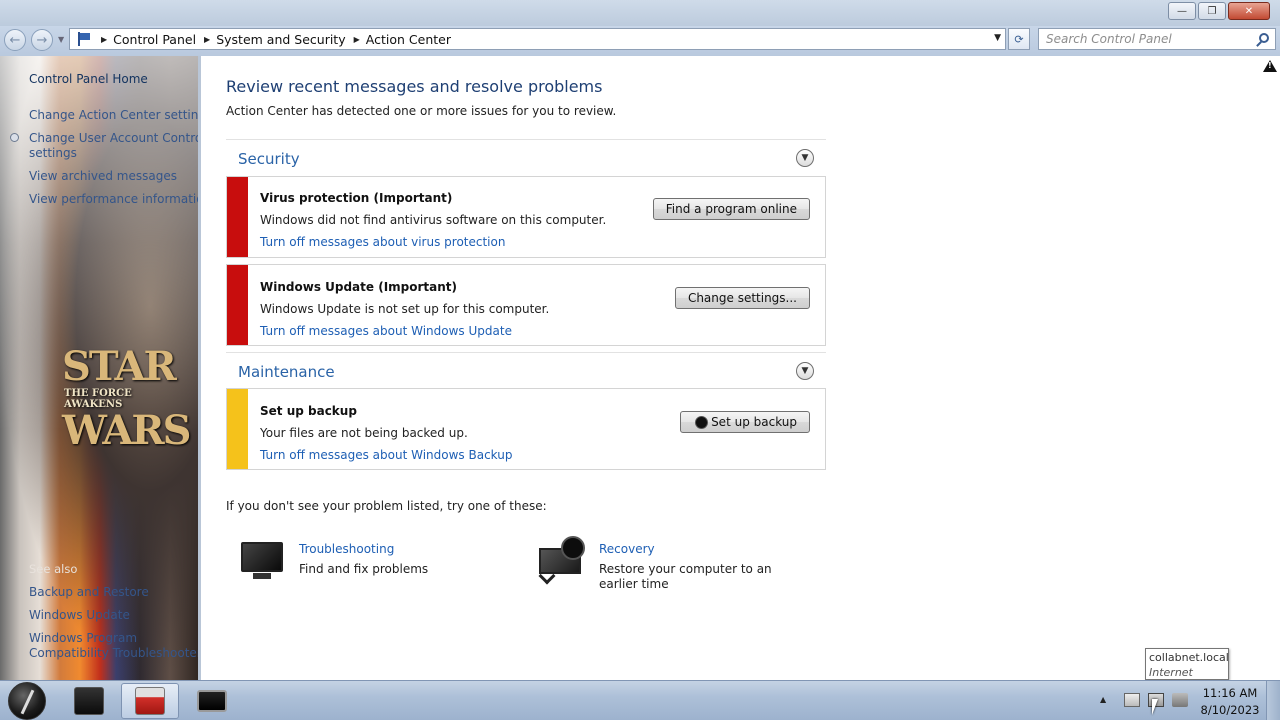 The height and width of the screenshot is (720, 1280). What do you see at coordinates (83, 638) in the screenshot?
I see `see-also-windows-program: Windows Program` at bounding box center [83, 638].